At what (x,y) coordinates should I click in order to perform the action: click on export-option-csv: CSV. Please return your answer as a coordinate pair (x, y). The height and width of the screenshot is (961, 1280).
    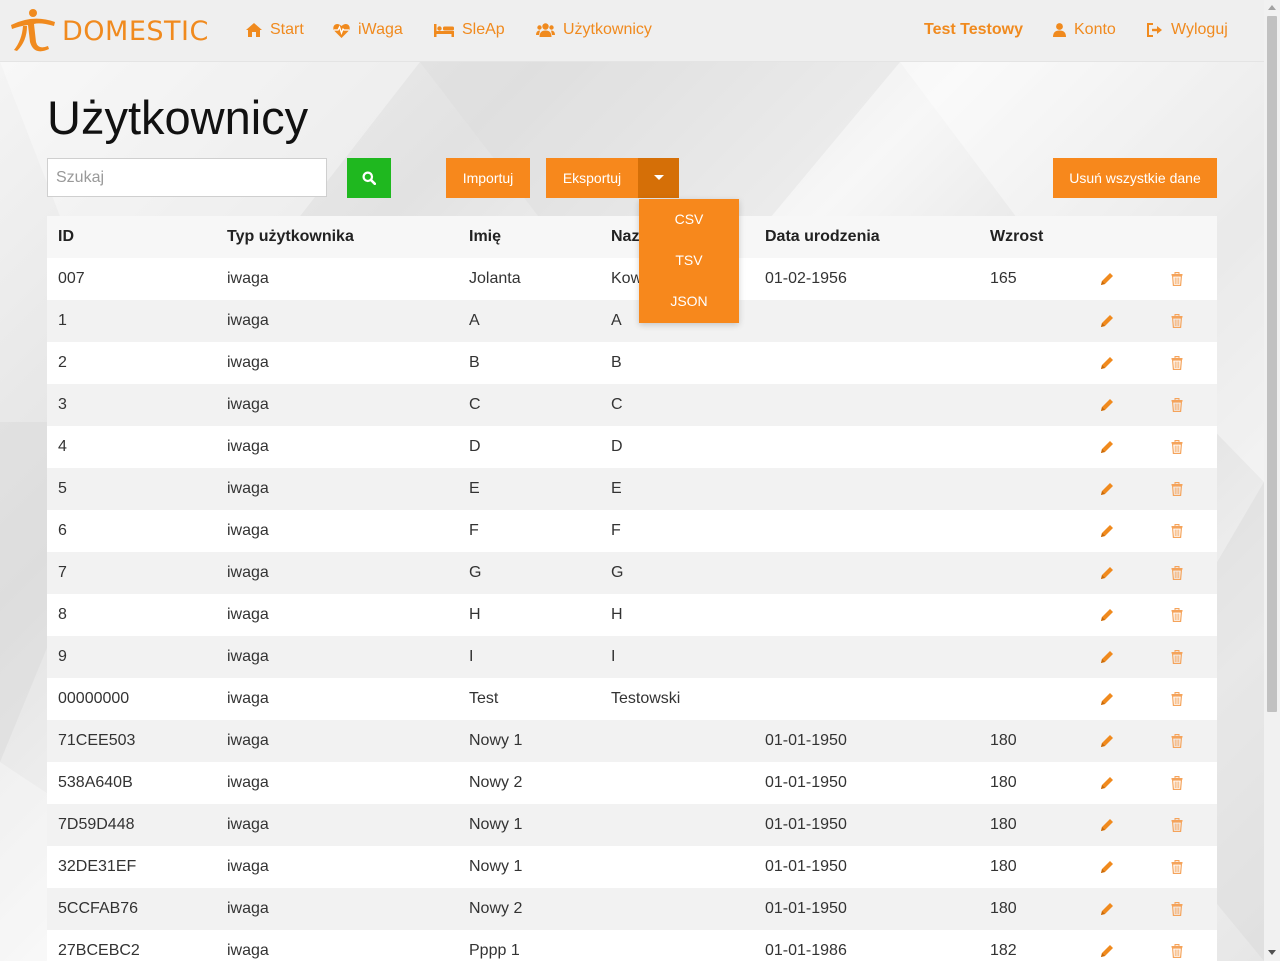
    Looking at the image, I should click on (689, 219).